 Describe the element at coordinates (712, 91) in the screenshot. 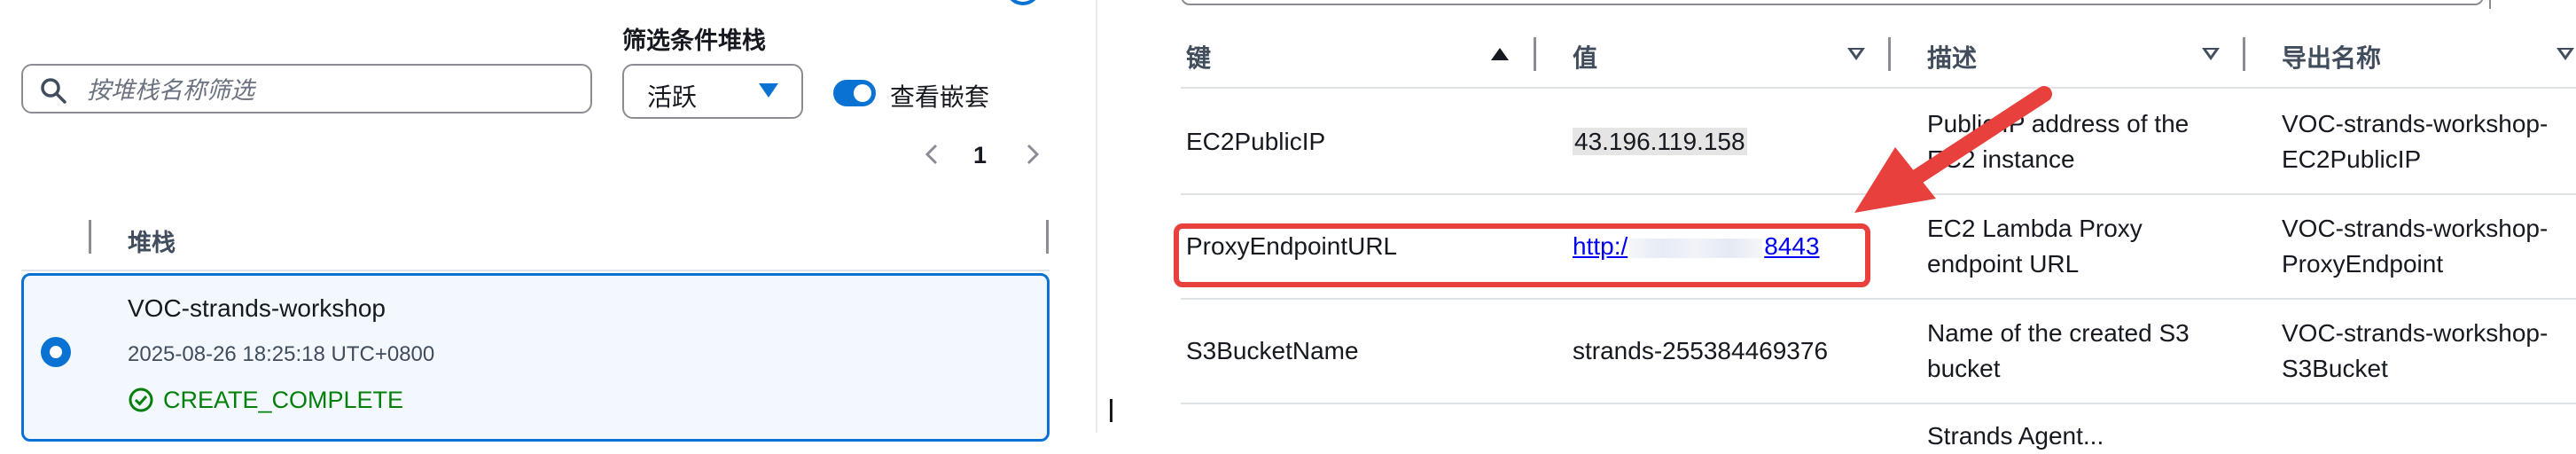

I see `status-filter-select: 活跃` at that location.